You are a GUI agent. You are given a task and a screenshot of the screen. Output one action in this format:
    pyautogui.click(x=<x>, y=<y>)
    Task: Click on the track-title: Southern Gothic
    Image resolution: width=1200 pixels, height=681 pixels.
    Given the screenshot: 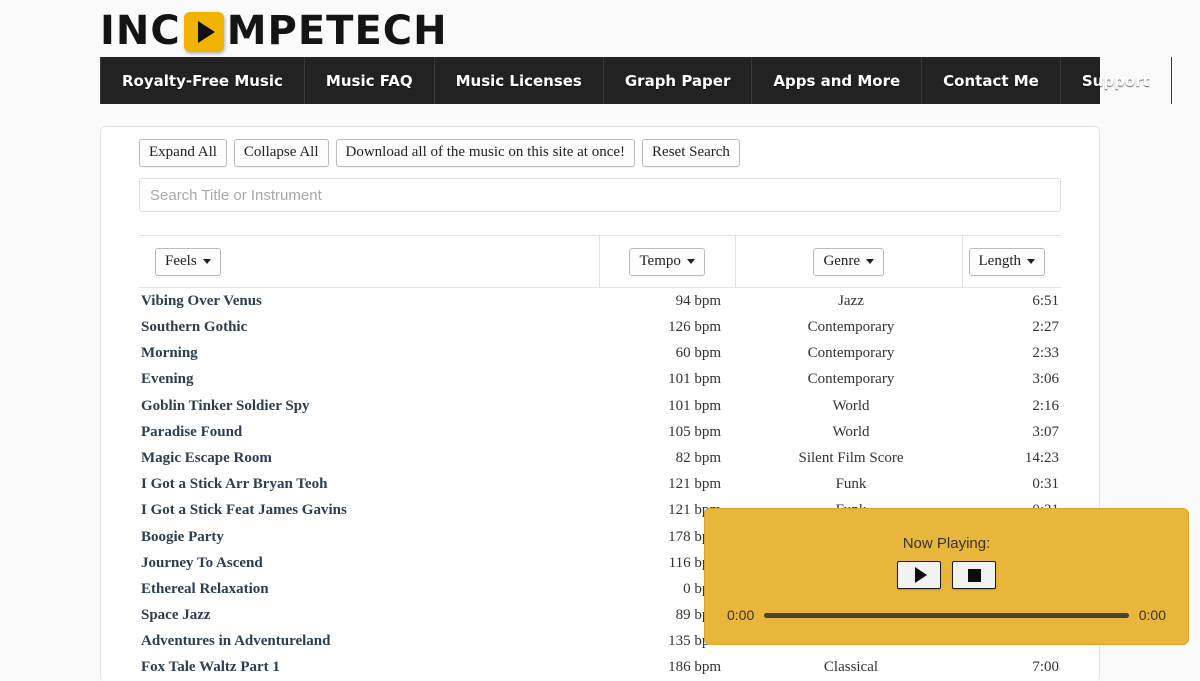 What is the action you would take?
    pyautogui.click(x=370, y=327)
    